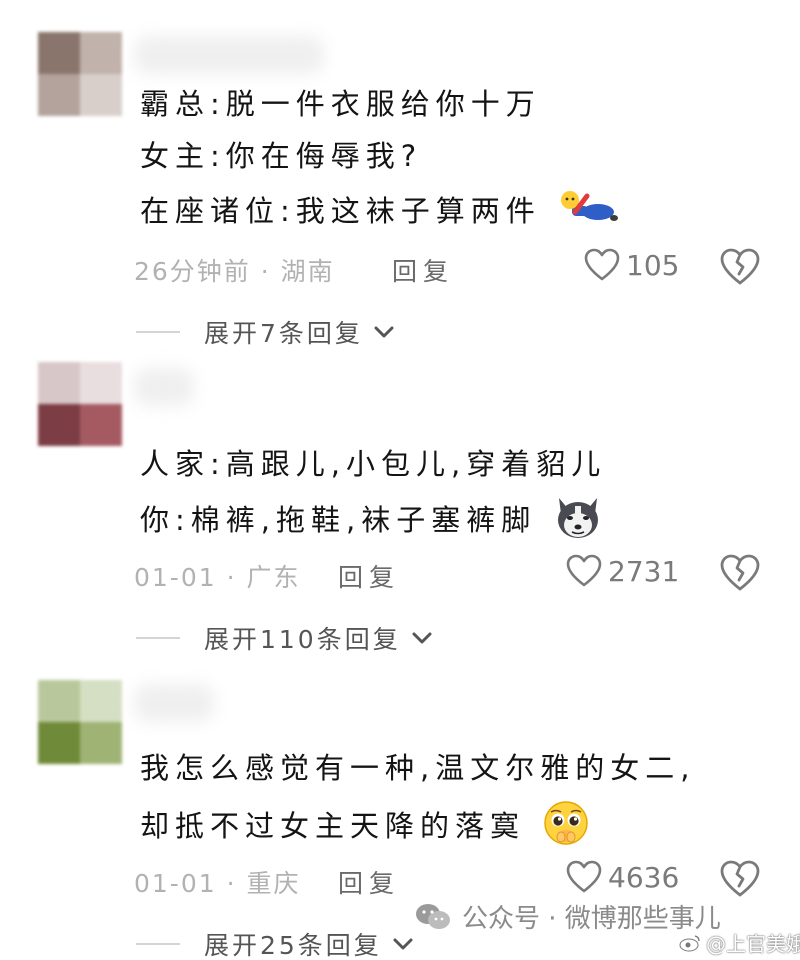 The height and width of the screenshot is (960, 800). What do you see at coordinates (217, 882) in the screenshot?
I see `comment-meta: 01-01 · 重庆` at bounding box center [217, 882].